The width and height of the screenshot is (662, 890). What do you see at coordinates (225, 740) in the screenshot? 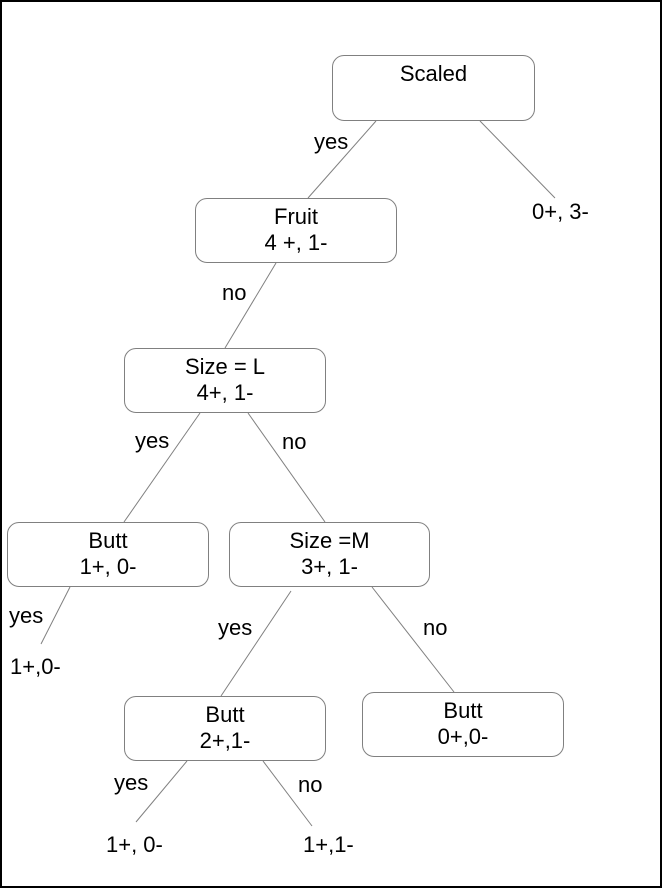
I see `node-counts: 2+,1-` at bounding box center [225, 740].